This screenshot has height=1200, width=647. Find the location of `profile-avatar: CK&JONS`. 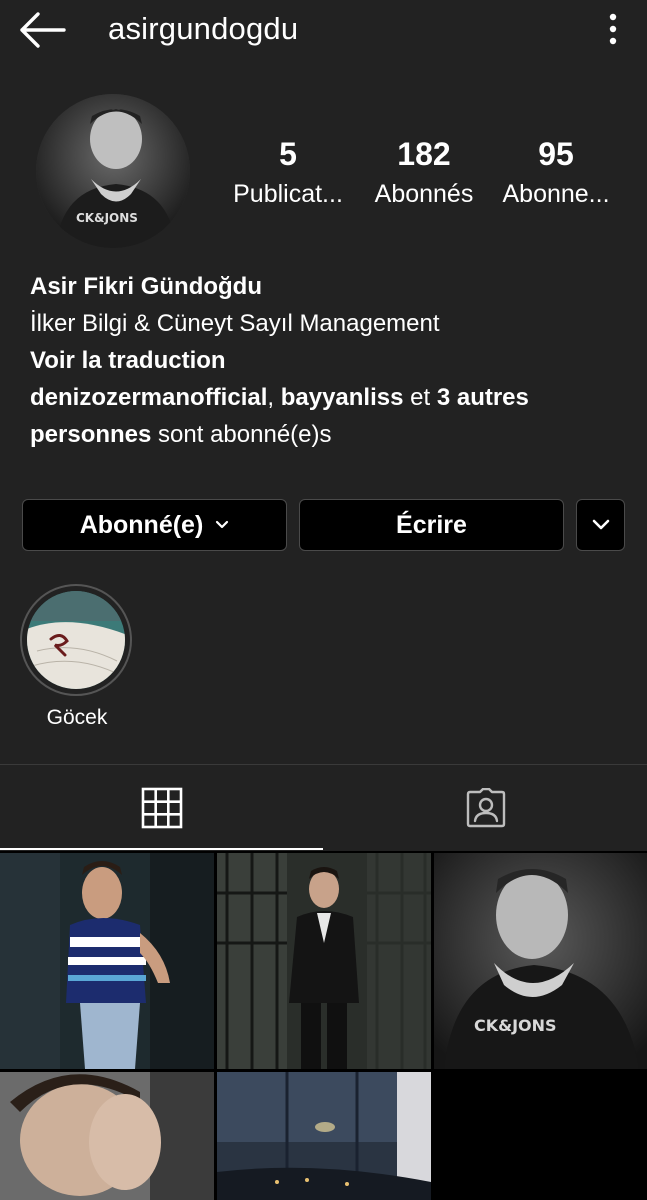

profile-avatar: CK&JONS is located at coordinates (113, 171).